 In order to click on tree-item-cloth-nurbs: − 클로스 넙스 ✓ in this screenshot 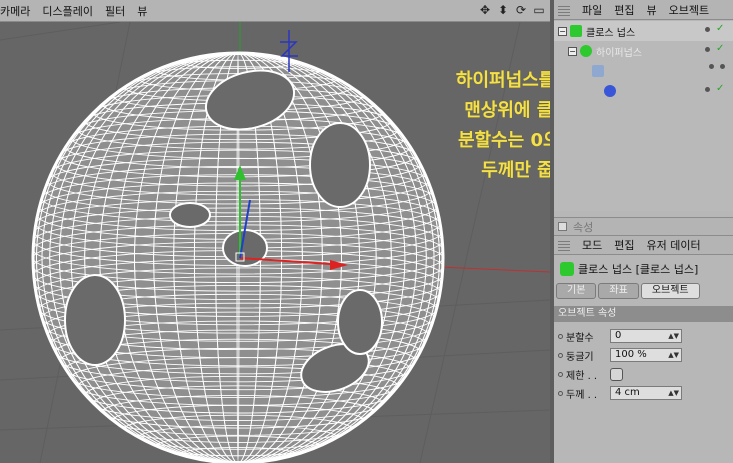, I will do `click(643, 31)`.